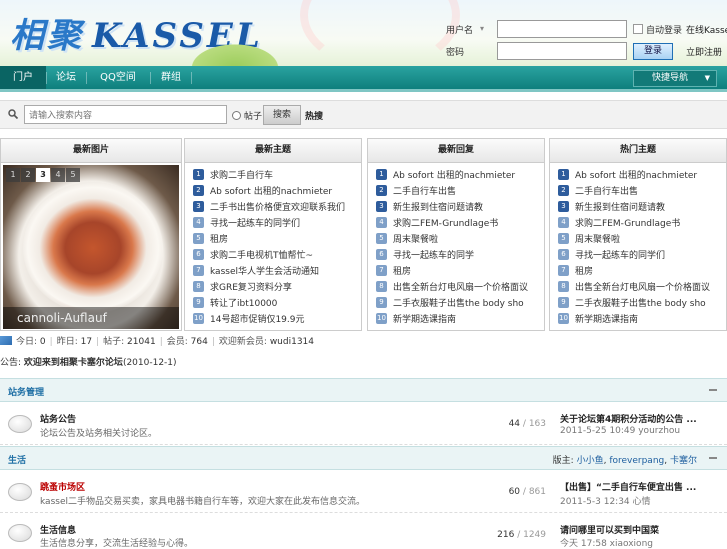 The image size is (727, 549). I want to click on last-post-link: 请问哪里可以买到中国菜, so click(609, 529).